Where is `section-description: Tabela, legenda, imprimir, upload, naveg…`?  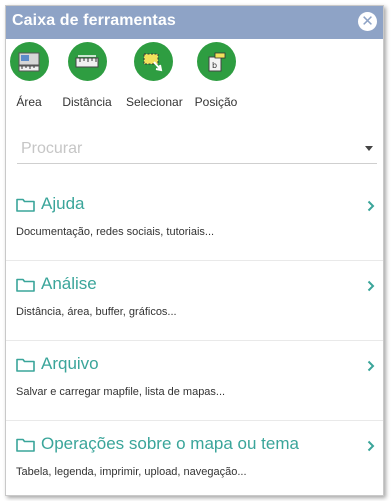
section-description: Tabela, legenda, imprimir, upload, naveg… is located at coordinates (131, 472).